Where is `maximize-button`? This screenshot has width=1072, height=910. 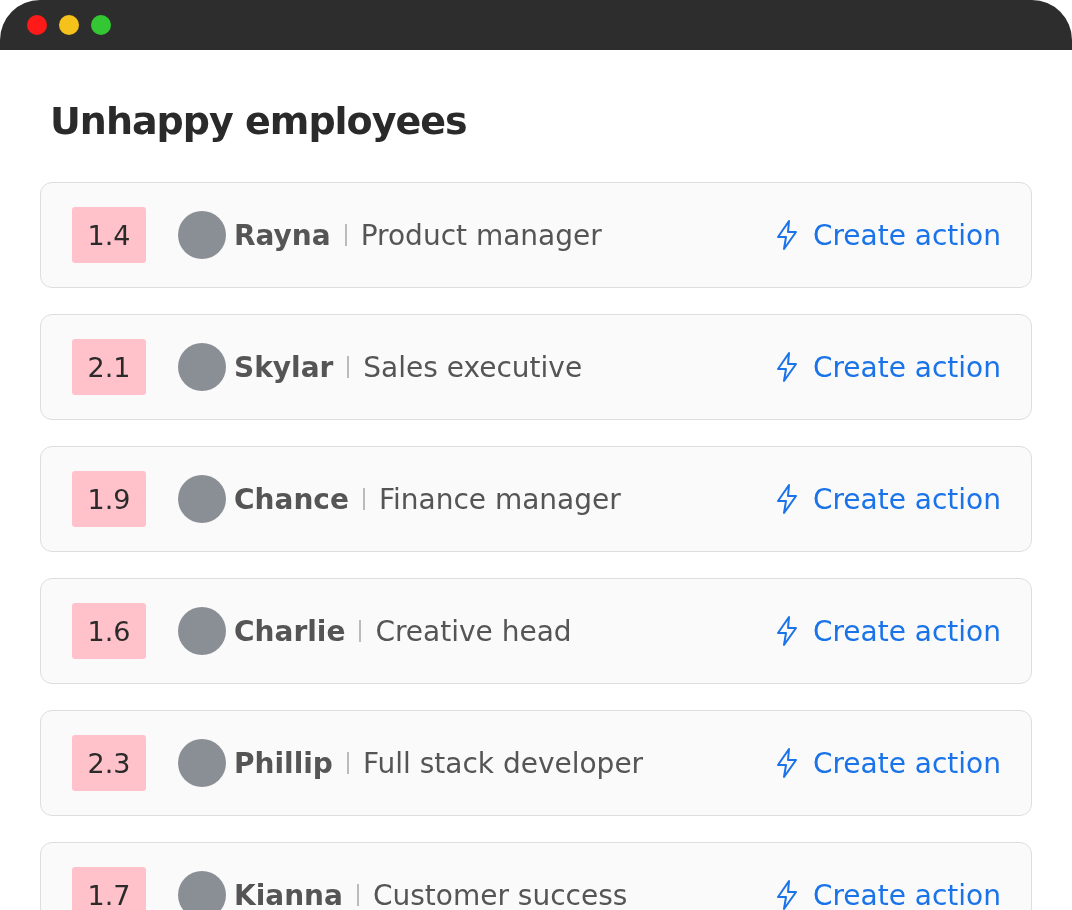 maximize-button is located at coordinates (101, 25).